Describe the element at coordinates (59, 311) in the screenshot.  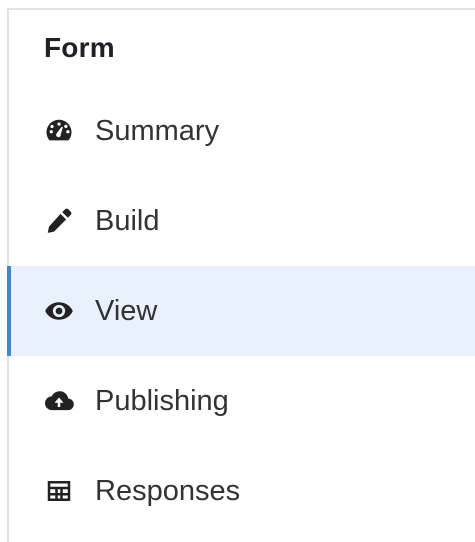
I see `eye-icon` at that location.